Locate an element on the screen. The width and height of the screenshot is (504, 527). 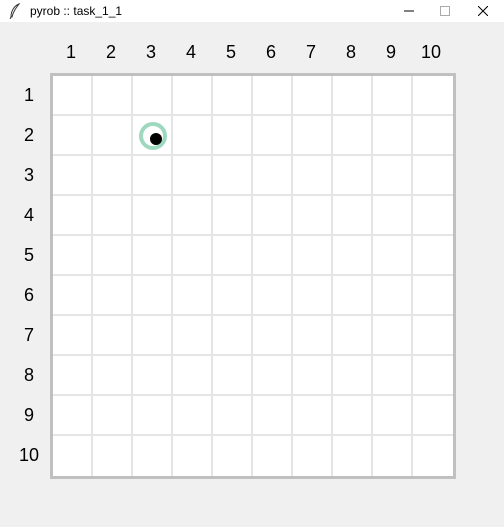
column-label: 9 is located at coordinates (390, 52).